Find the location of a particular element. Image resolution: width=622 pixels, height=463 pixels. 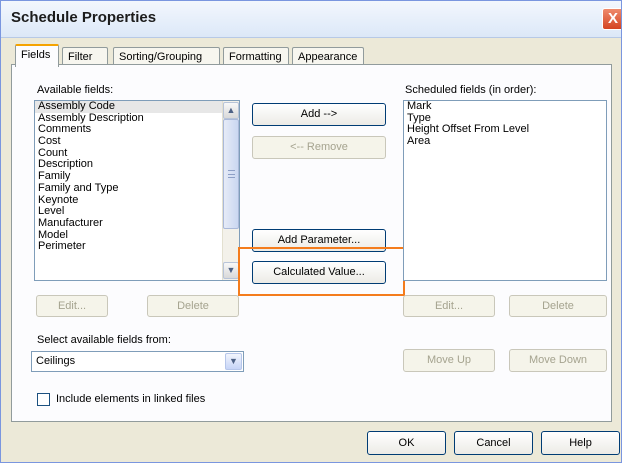

dropdown-arrow-button: ▼ is located at coordinates (233, 361).